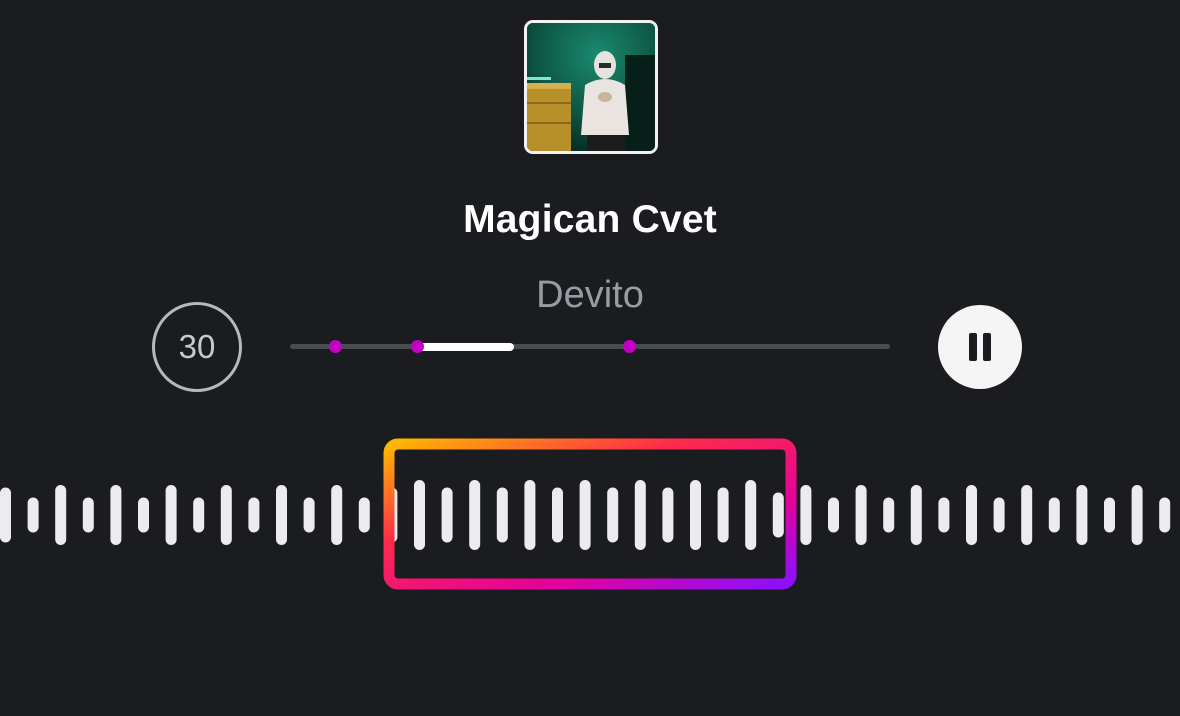  Describe the element at coordinates (590, 219) in the screenshot. I see `track-title: Magican Cvet` at that location.